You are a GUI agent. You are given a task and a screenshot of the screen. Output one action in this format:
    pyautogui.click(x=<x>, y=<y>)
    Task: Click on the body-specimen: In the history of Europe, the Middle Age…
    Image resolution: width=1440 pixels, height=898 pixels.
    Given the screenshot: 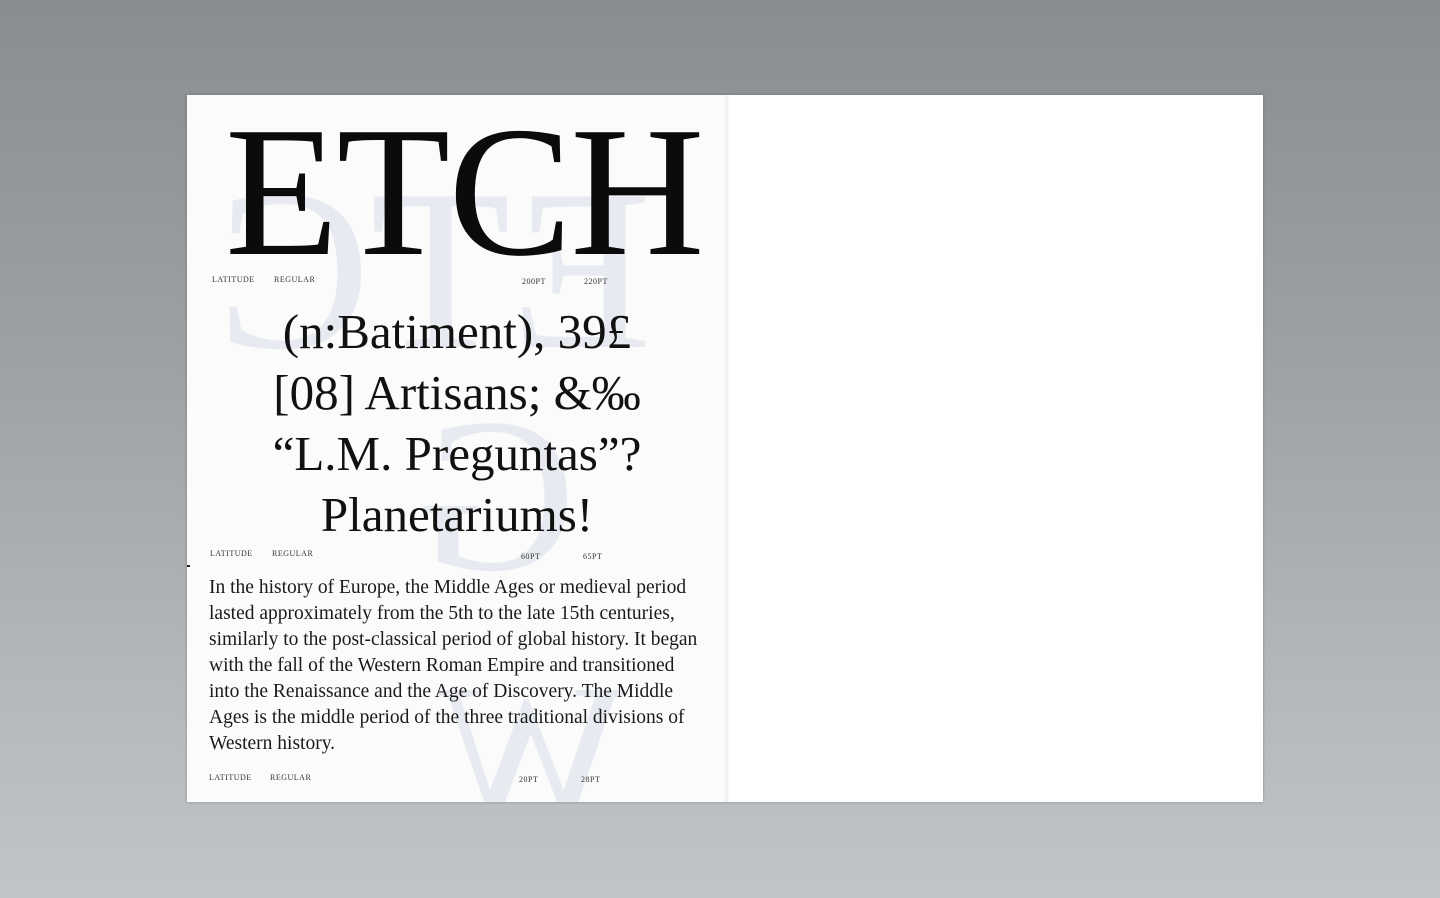 What is the action you would take?
    pyautogui.click(x=453, y=665)
    